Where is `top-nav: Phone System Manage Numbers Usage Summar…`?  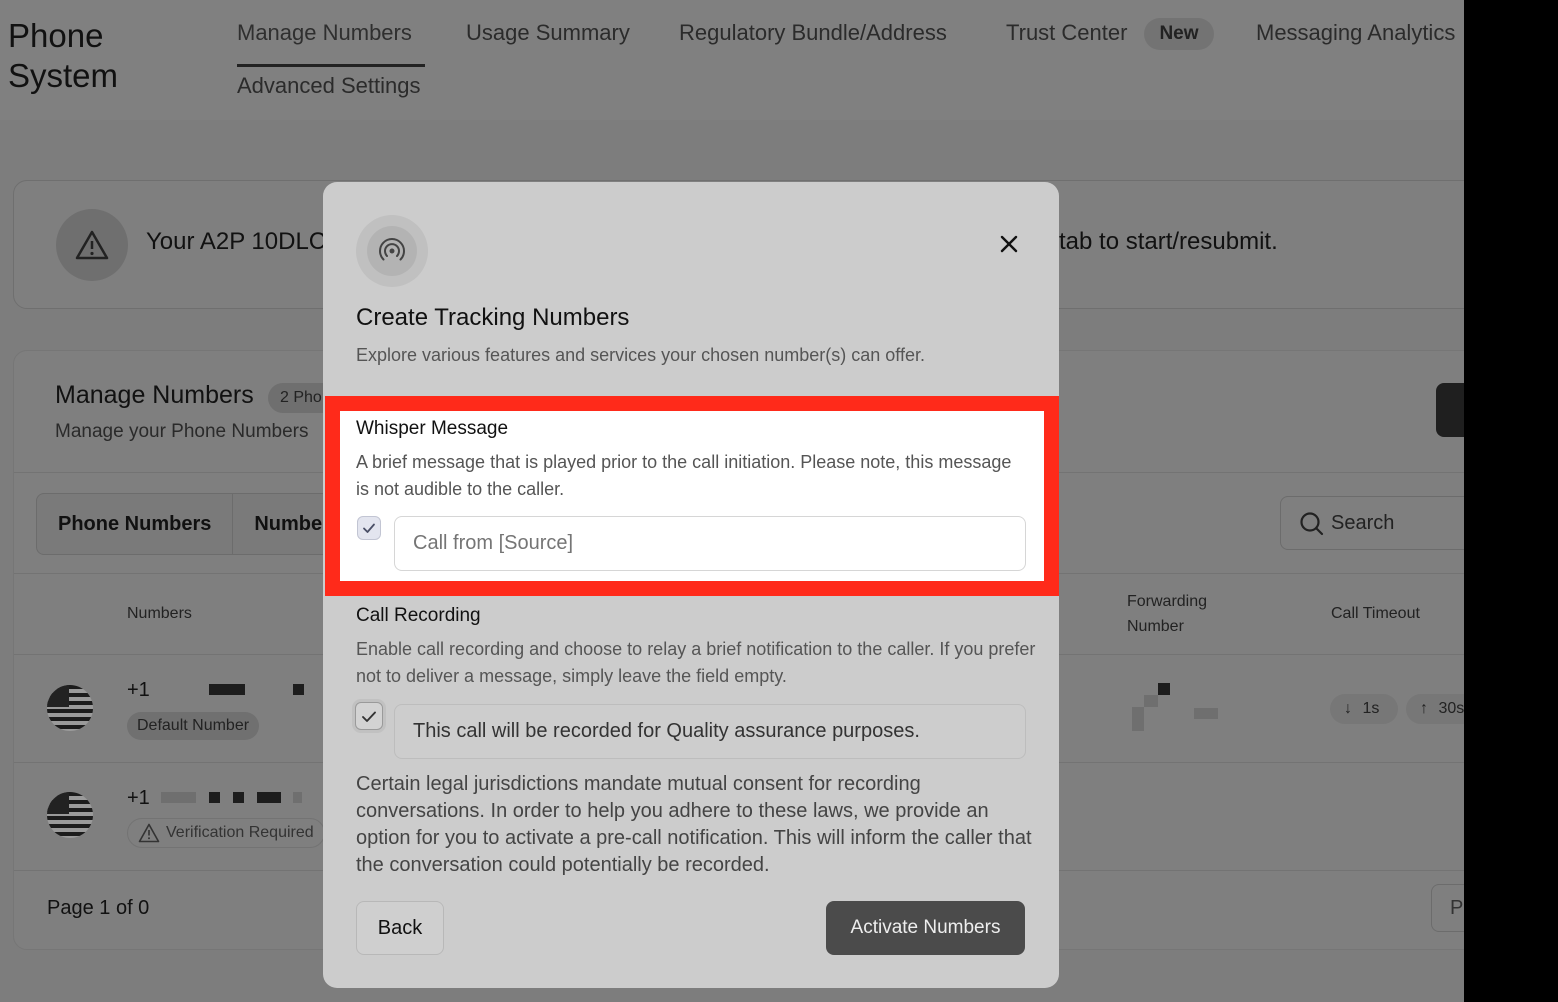 top-nav: Phone System Manage Numbers Usage Summar… is located at coordinates (732, 60).